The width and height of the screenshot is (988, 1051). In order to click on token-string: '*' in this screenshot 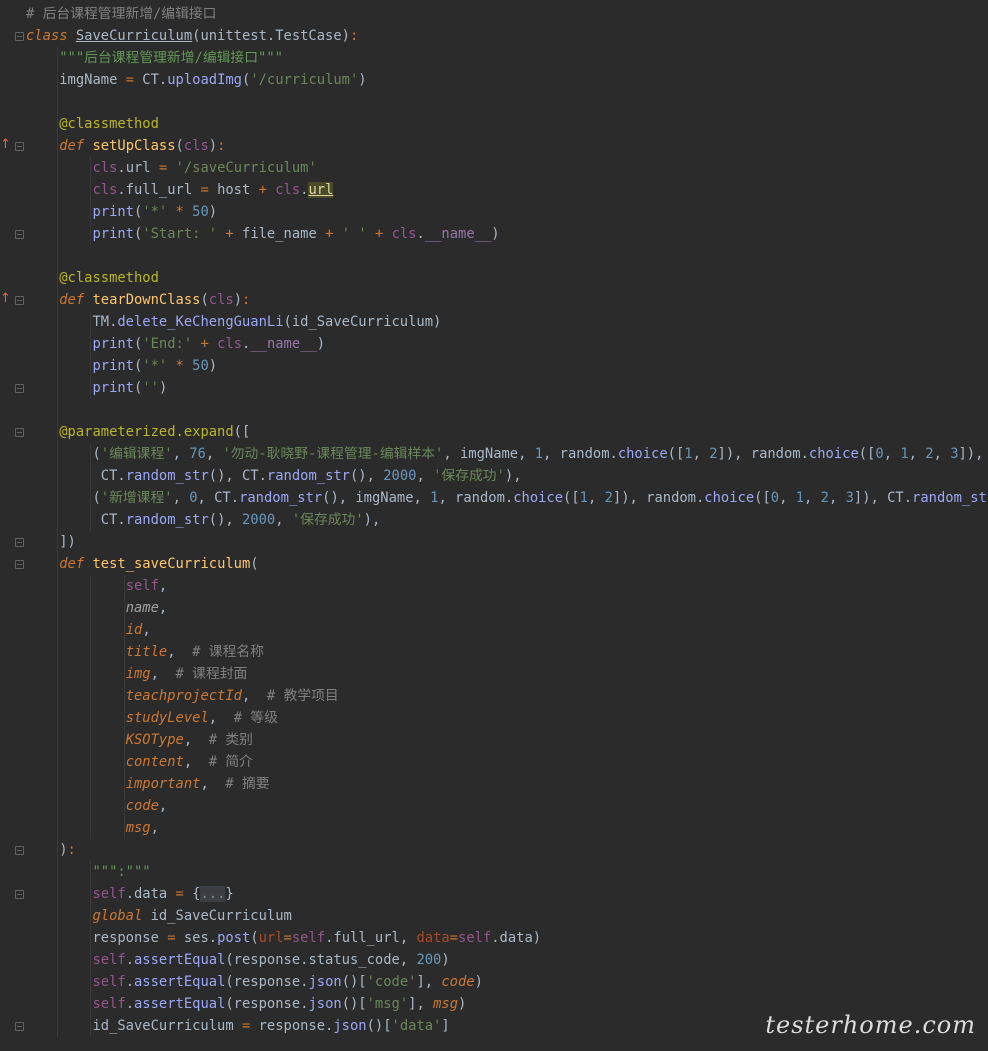, I will do `click(155, 366)`.